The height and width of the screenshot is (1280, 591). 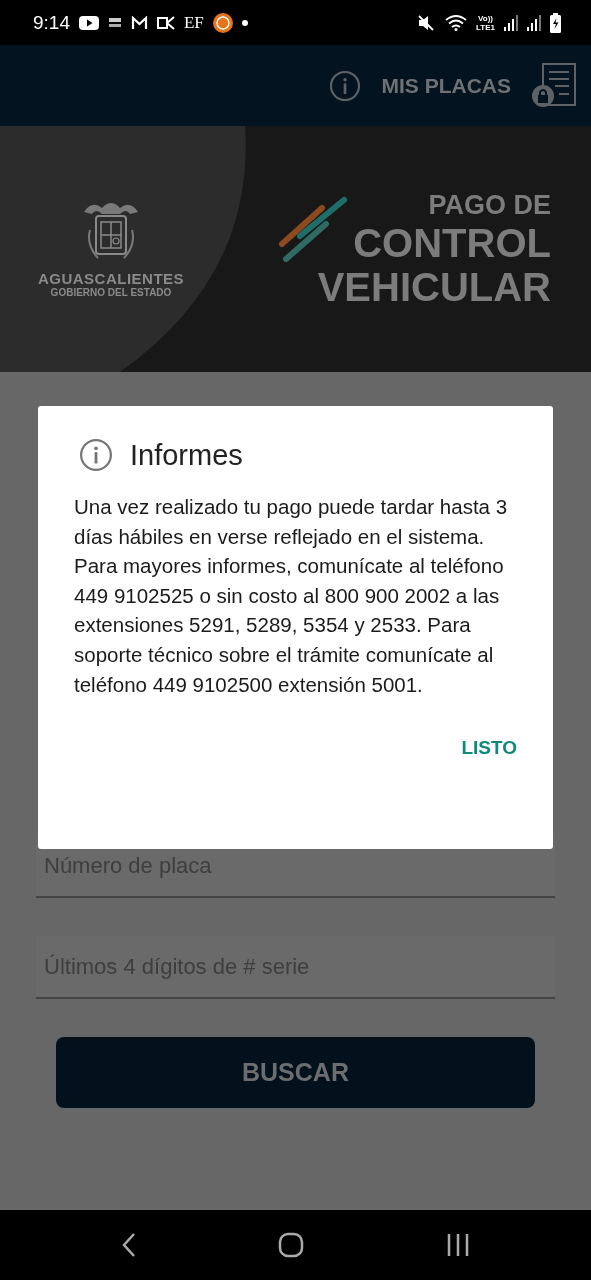 I want to click on back-icon, so click(x=128, y=1245).